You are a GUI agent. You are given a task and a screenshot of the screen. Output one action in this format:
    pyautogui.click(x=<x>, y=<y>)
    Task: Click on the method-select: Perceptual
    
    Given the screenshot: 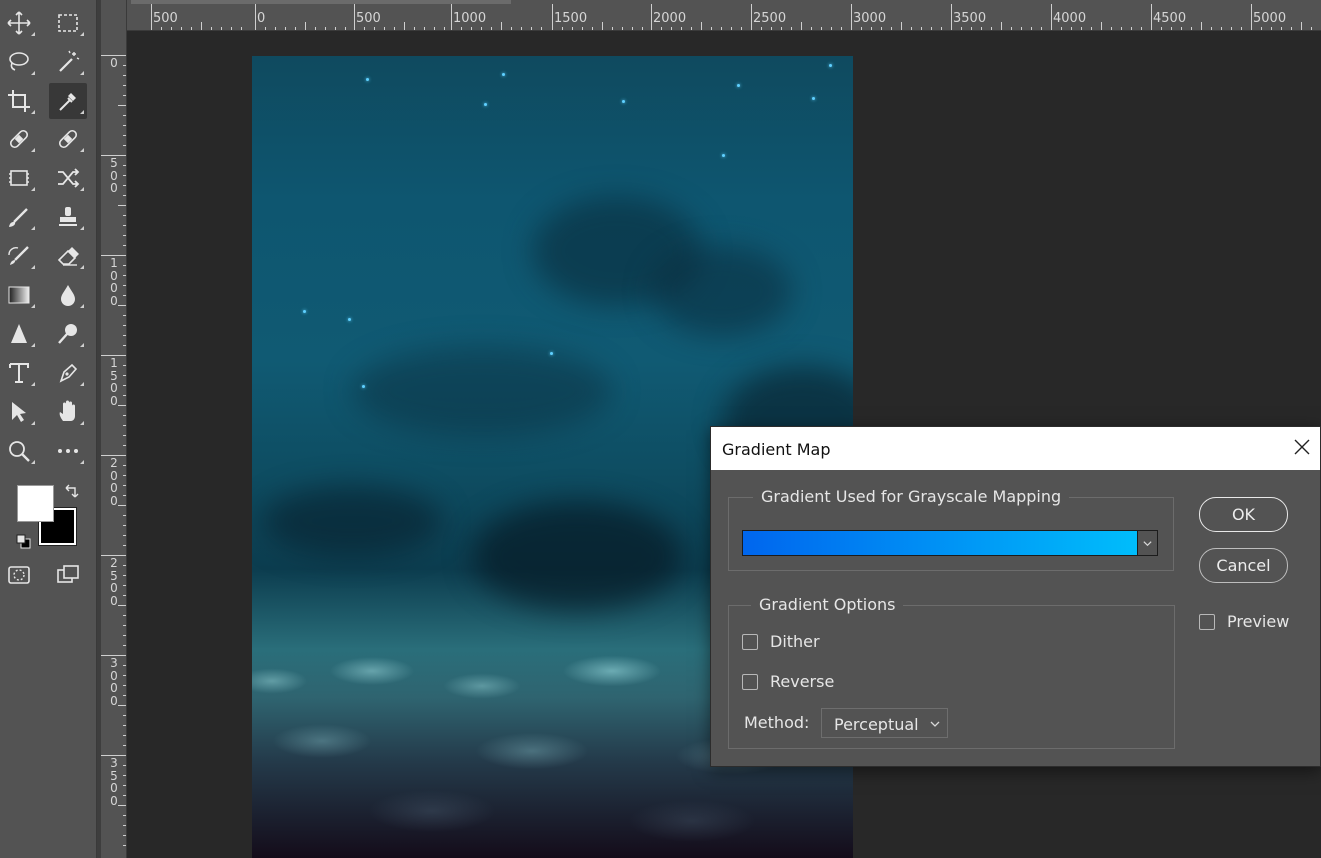 What is the action you would take?
    pyautogui.click(x=884, y=723)
    